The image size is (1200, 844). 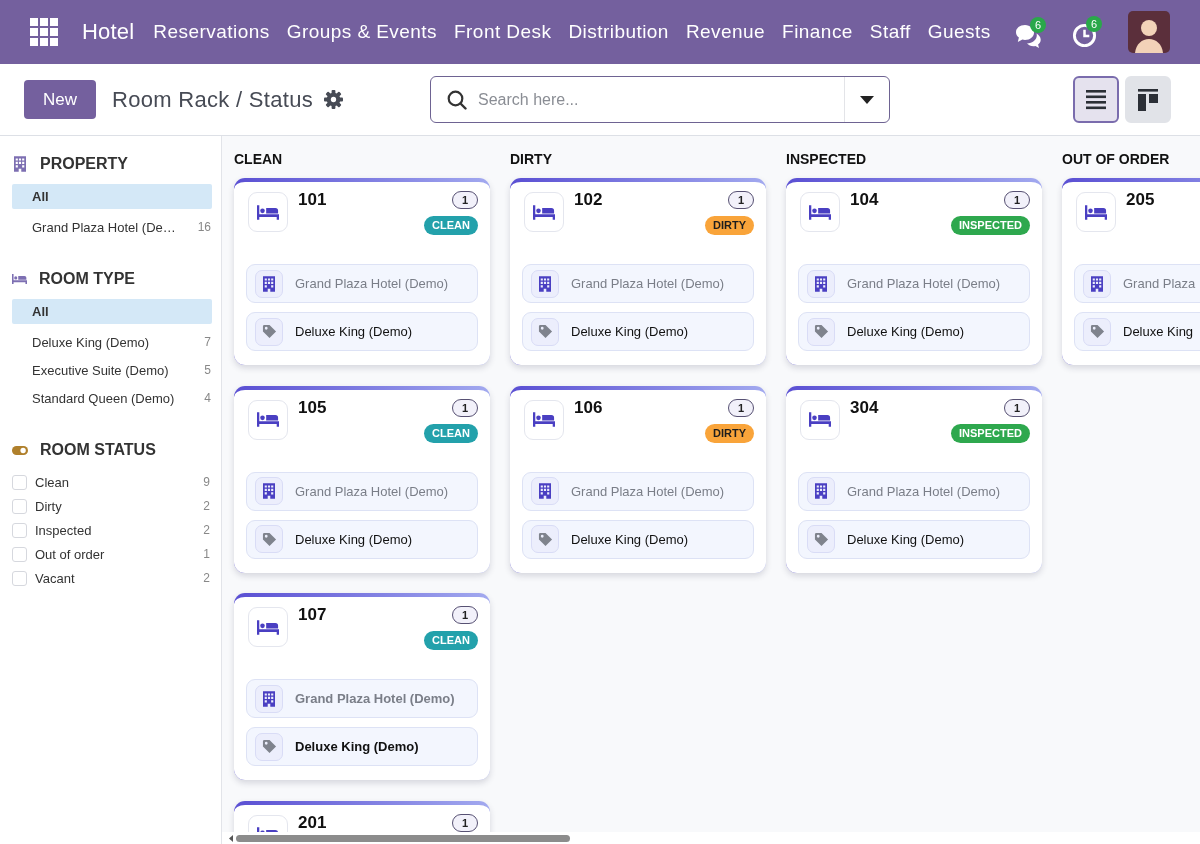 What do you see at coordinates (1158, 331) in the screenshot?
I see `room-type-name: Deluxe King` at bounding box center [1158, 331].